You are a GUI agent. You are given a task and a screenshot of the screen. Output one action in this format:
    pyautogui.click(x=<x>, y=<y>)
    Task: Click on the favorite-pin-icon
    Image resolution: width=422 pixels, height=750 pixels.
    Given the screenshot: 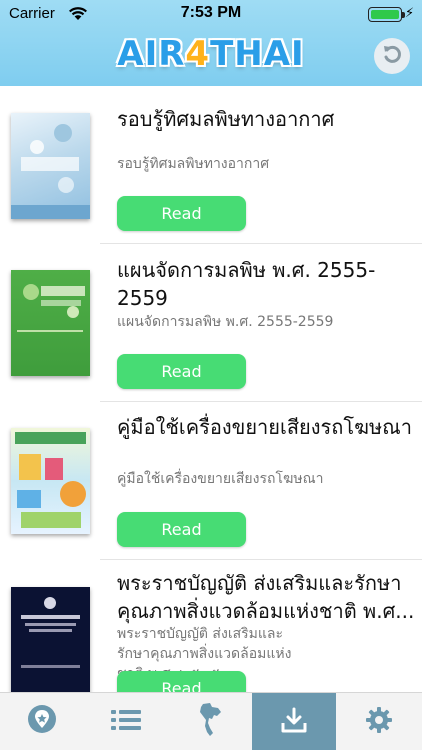 What is the action you would take?
    pyautogui.click(x=42, y=722)
    